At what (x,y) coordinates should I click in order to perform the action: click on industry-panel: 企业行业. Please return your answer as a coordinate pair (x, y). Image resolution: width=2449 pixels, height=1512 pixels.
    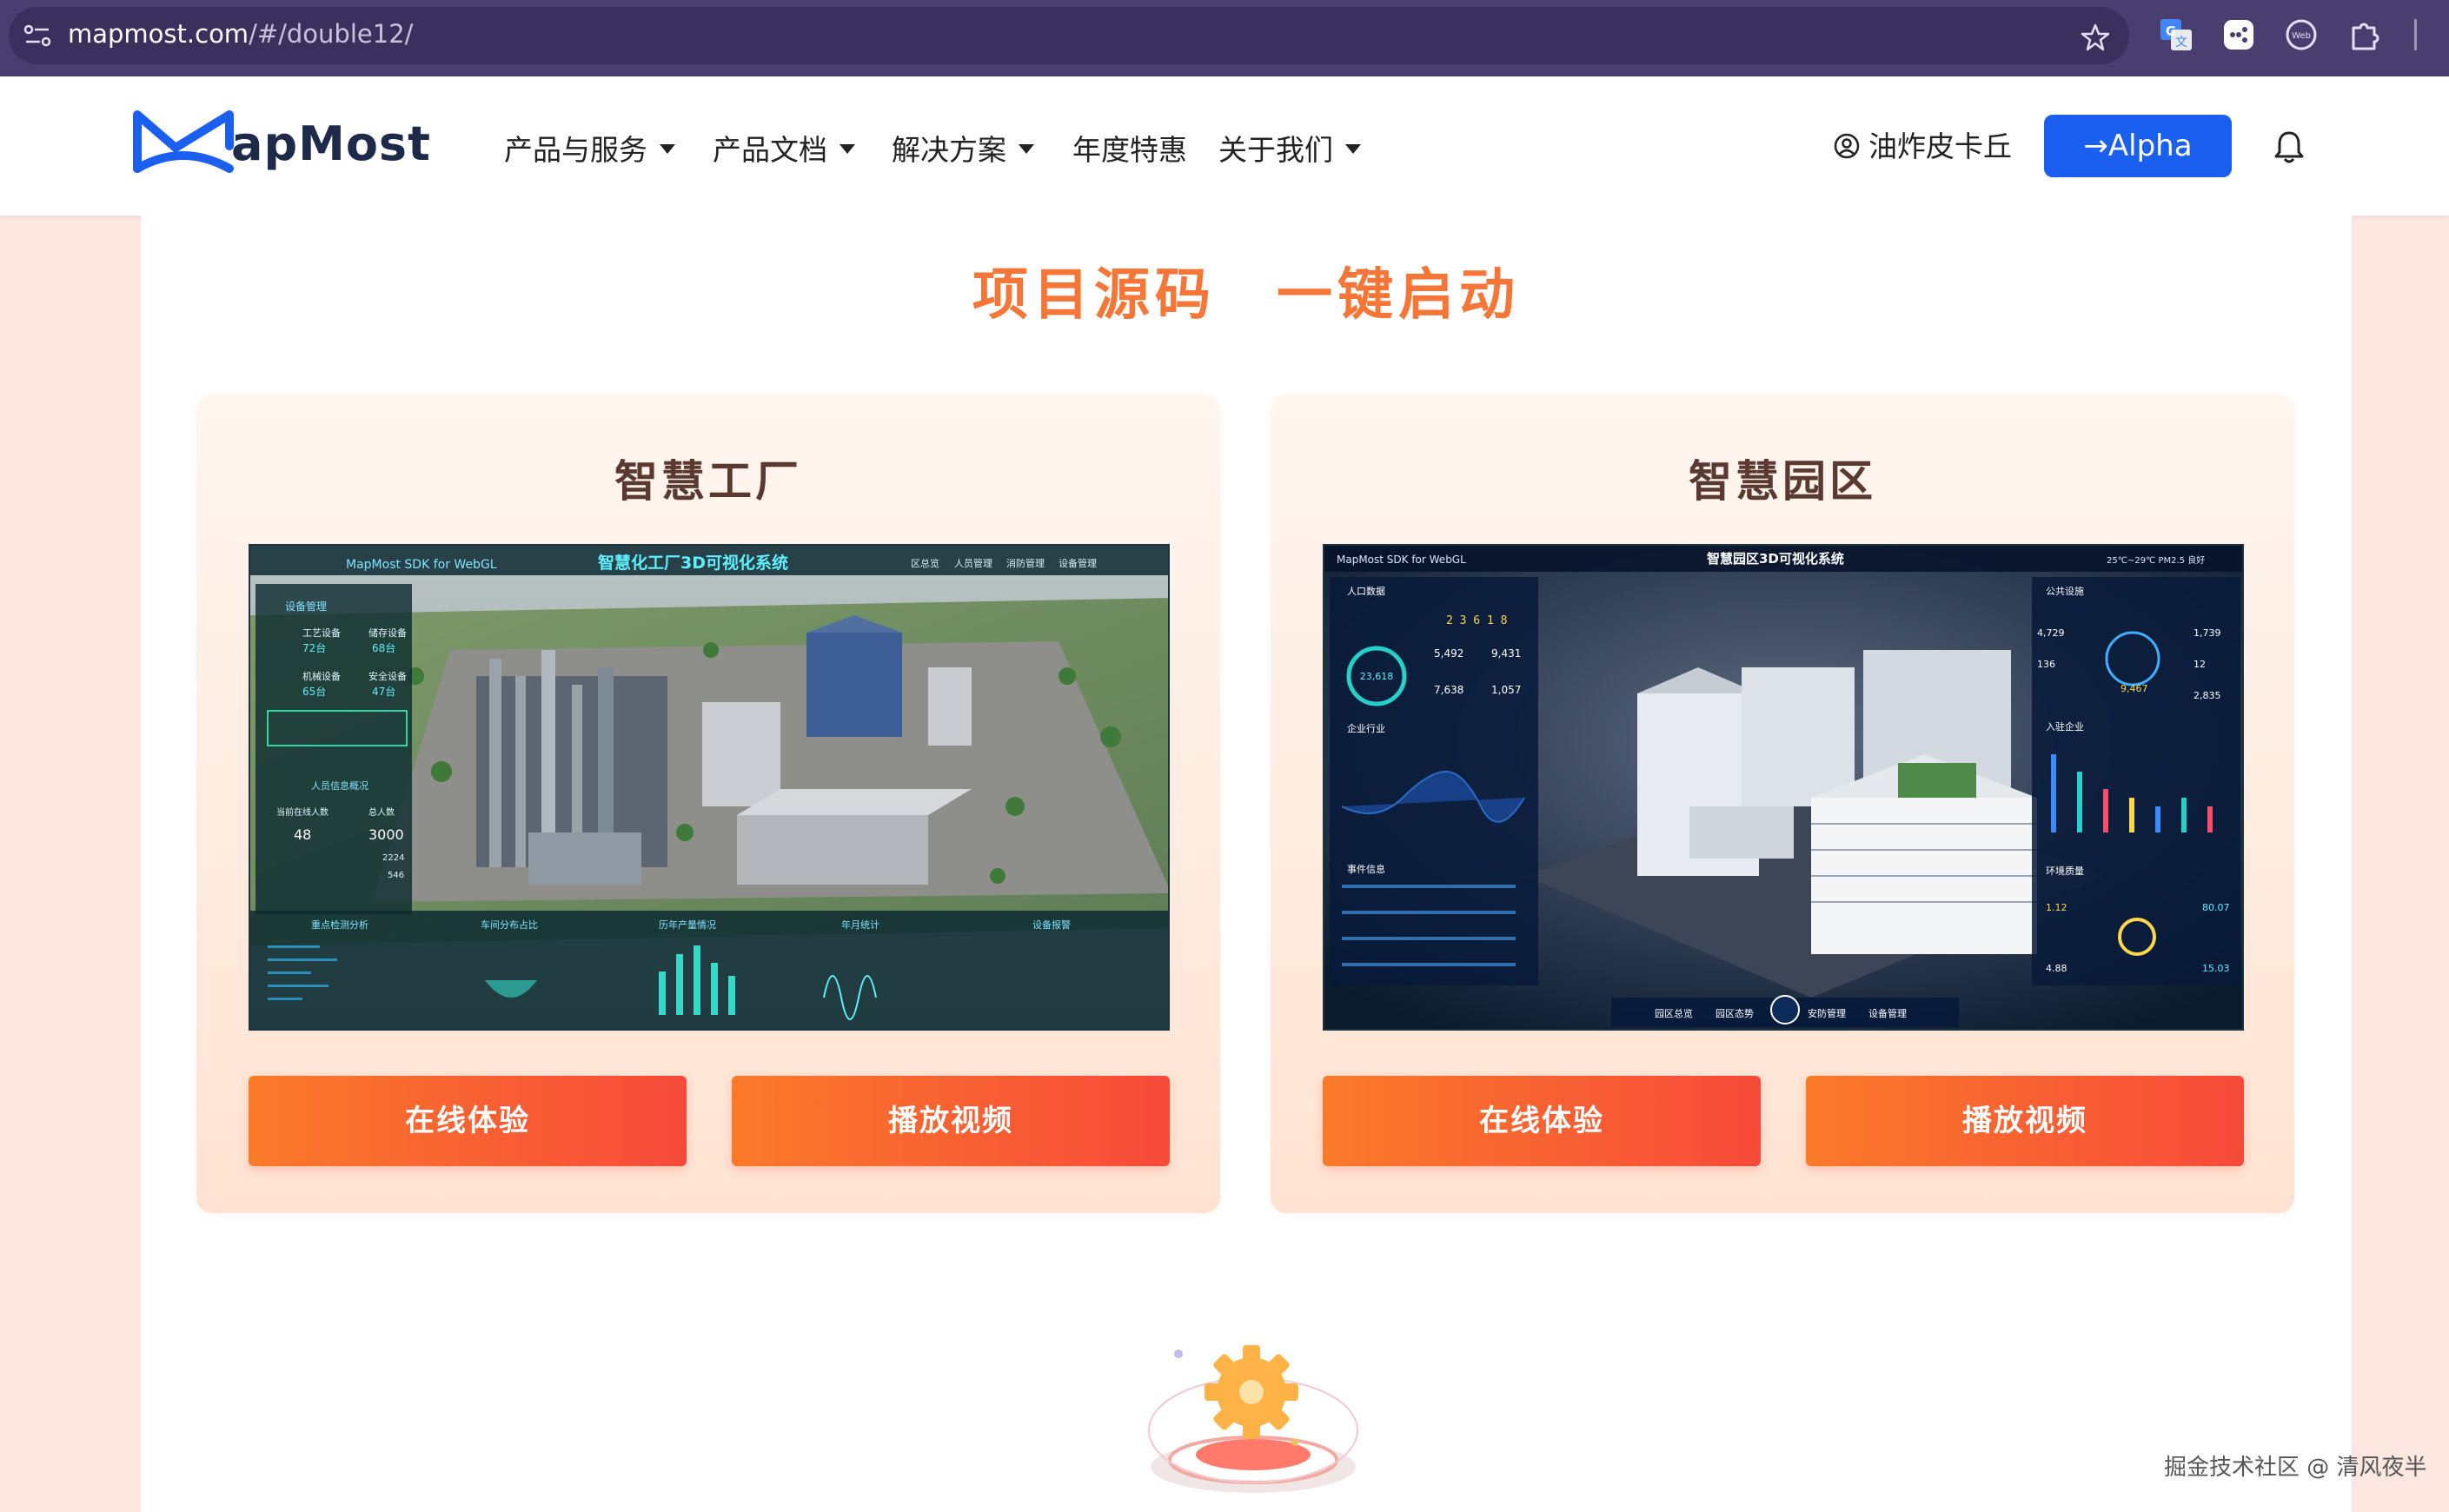
    Looking at the image, I should click on (1366, 728).